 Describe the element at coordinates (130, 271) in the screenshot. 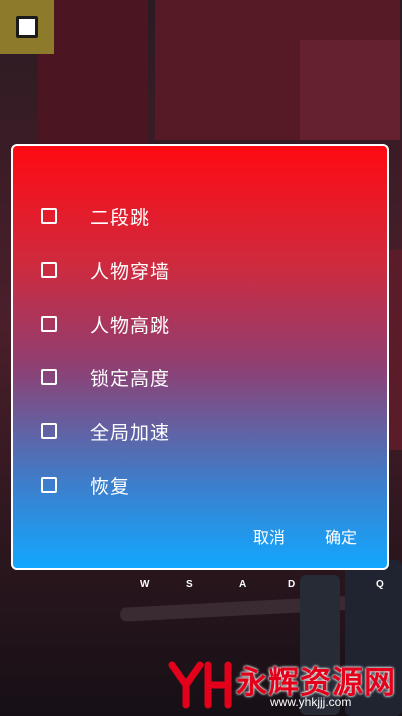

I see `option-label: 人物穿墙` at that location.